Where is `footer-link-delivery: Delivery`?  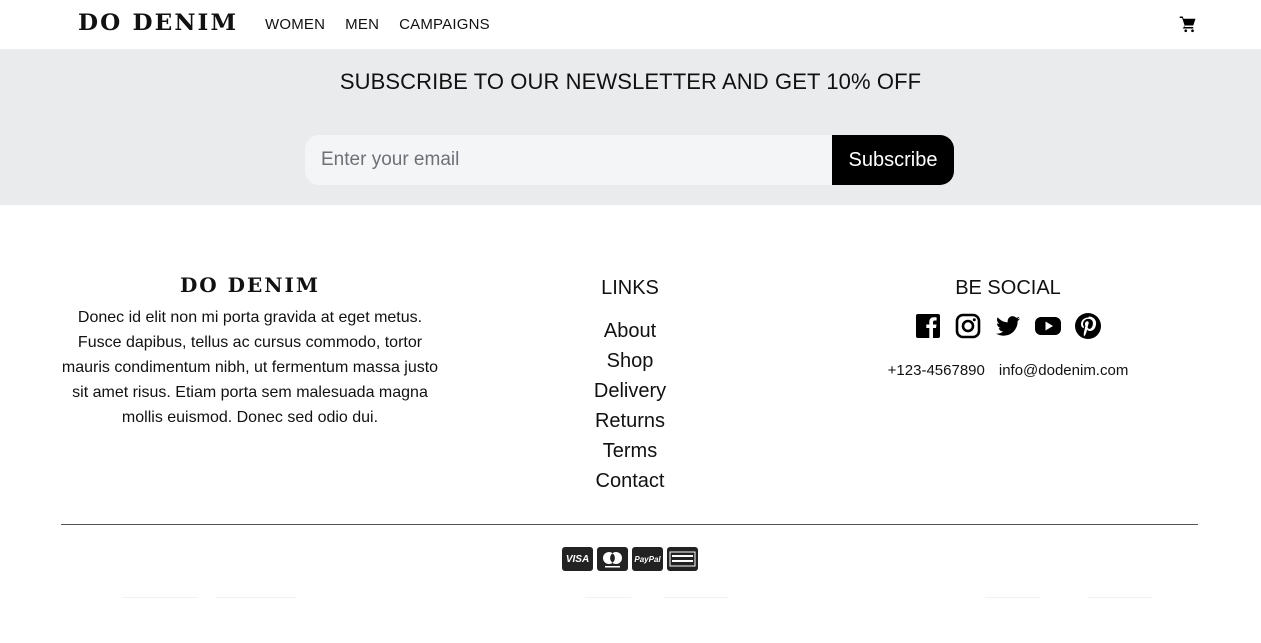
footer-link-delivery: Delivery is located at coordinates (630, 391).